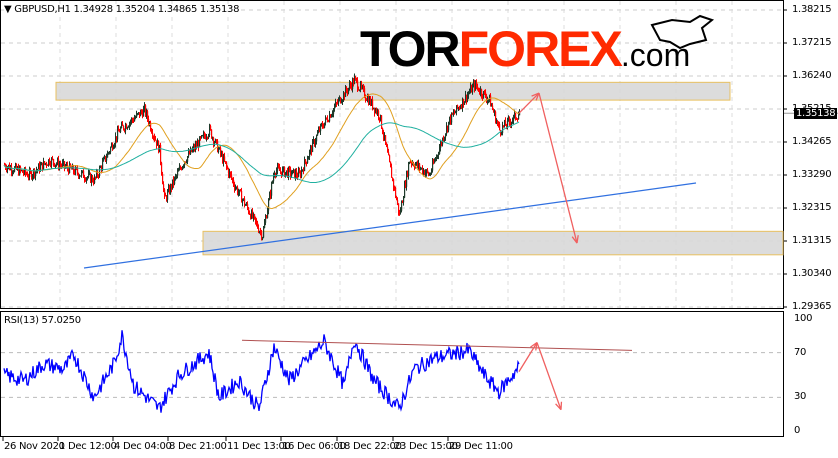 The width and height of the screenshot is (838, 458). I want to click on torforex-logo: TORFOREX.com, so click(525, 52).